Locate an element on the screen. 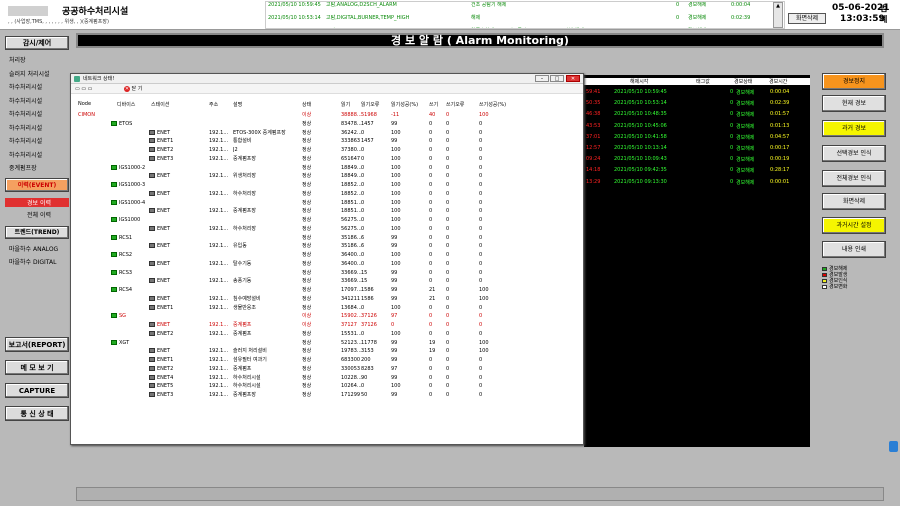 The width and height of the screenshot is (900, 506). report-button: 보고서(REPORT) is located at coordinates (37, 344).